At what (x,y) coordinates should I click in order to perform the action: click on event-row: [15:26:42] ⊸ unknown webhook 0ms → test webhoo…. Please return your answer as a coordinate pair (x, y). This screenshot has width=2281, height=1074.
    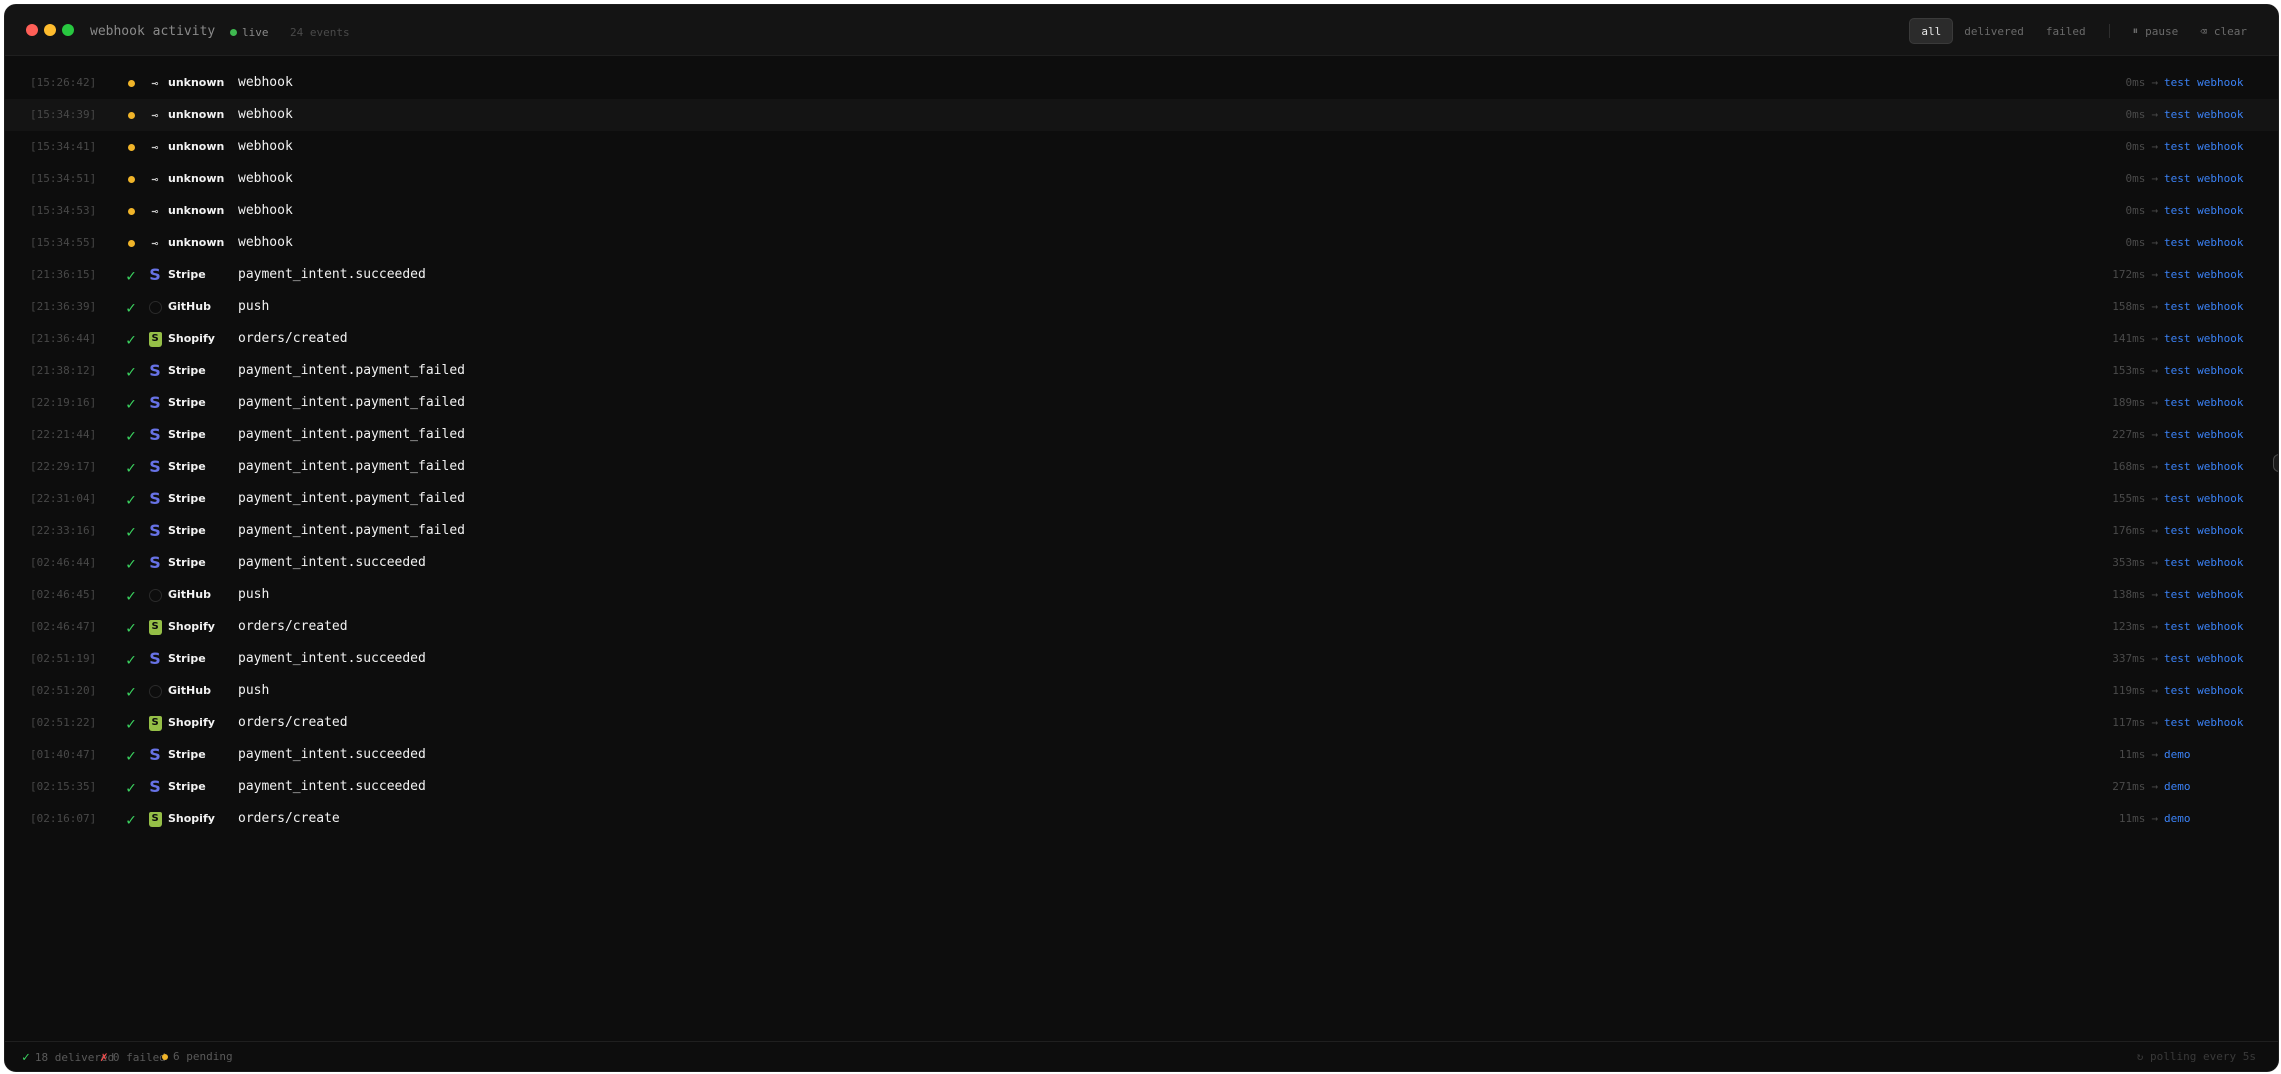
    Looking at the image, I should click on (1141, 83).